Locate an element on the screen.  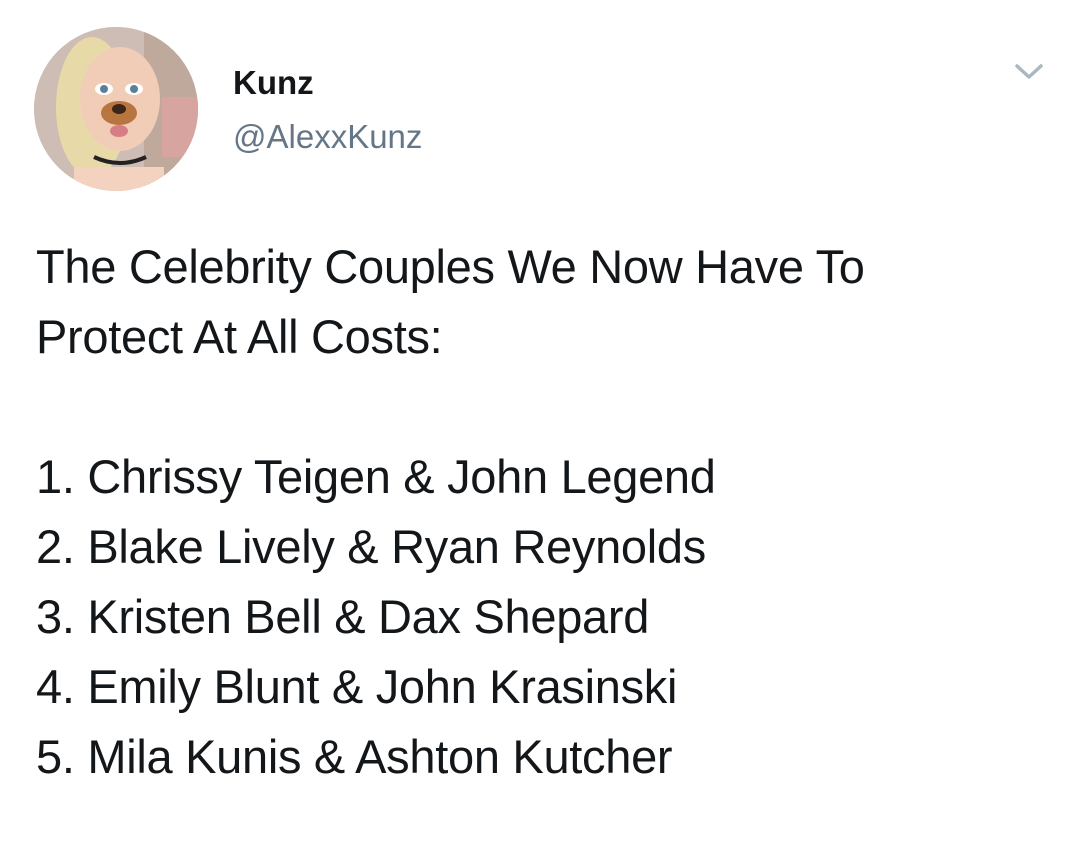
avatar is located at coordinates (116, 109).